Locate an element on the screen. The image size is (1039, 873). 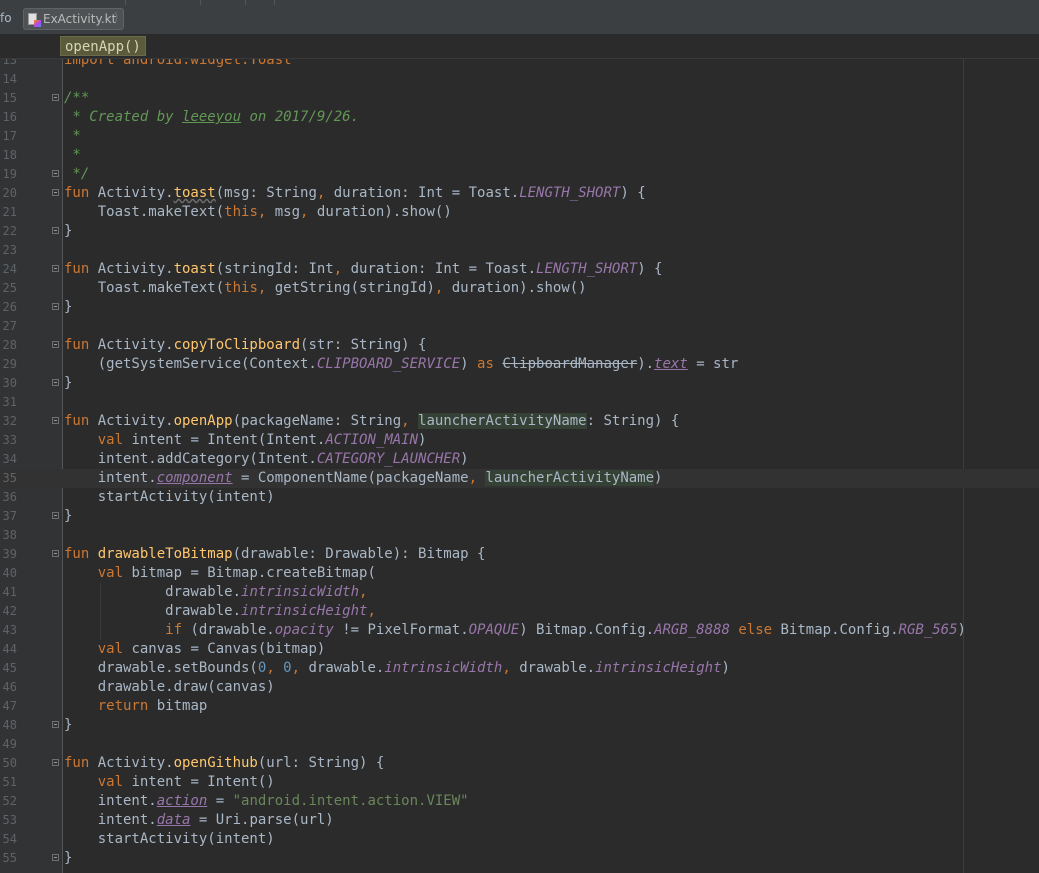
code-line: 26} is located at coordinates (519, 307).